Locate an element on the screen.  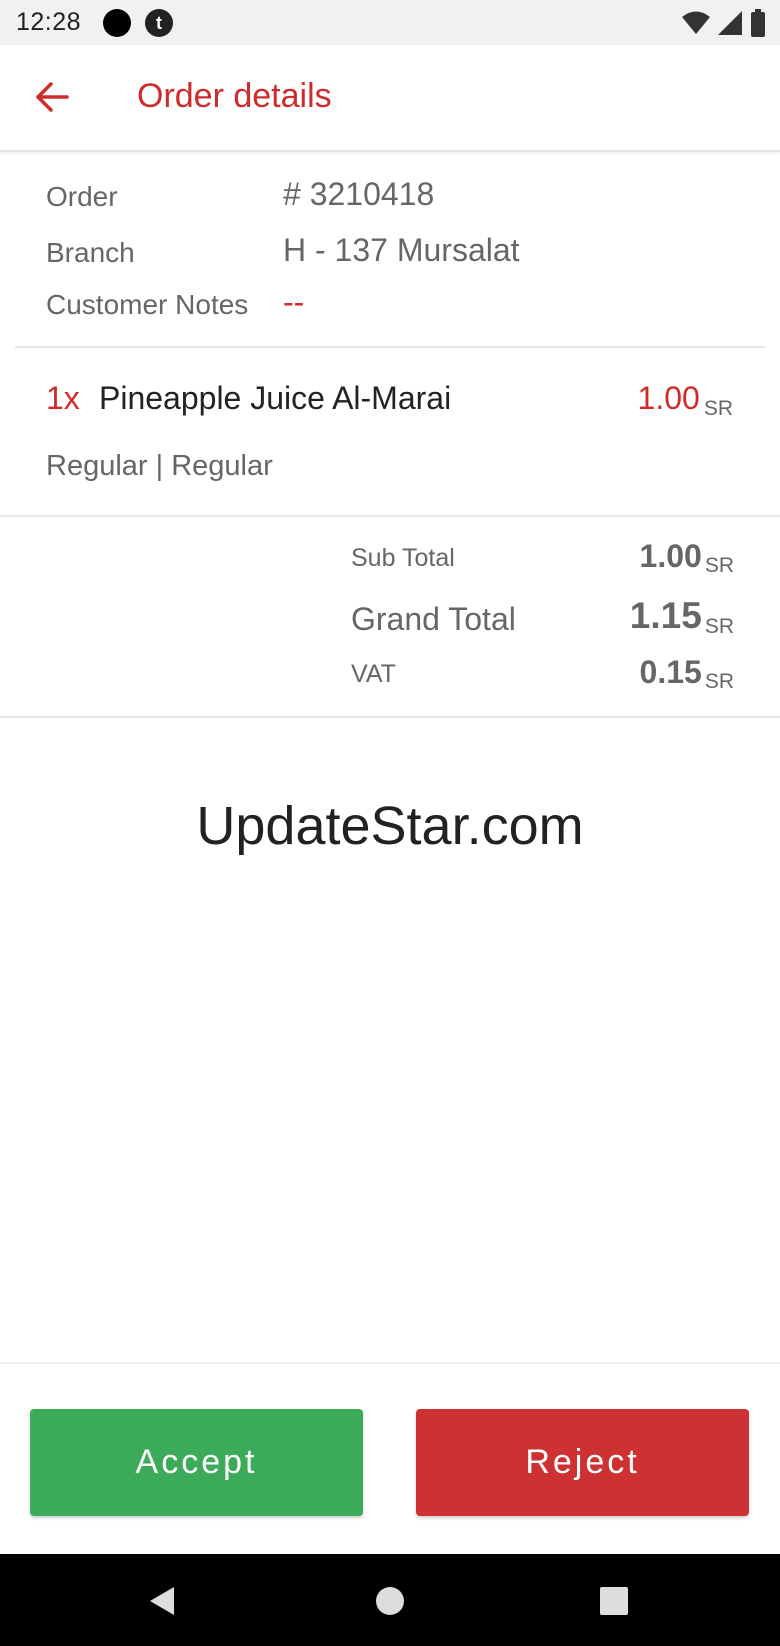
wifi-icon is located at coordinates (696, 22).